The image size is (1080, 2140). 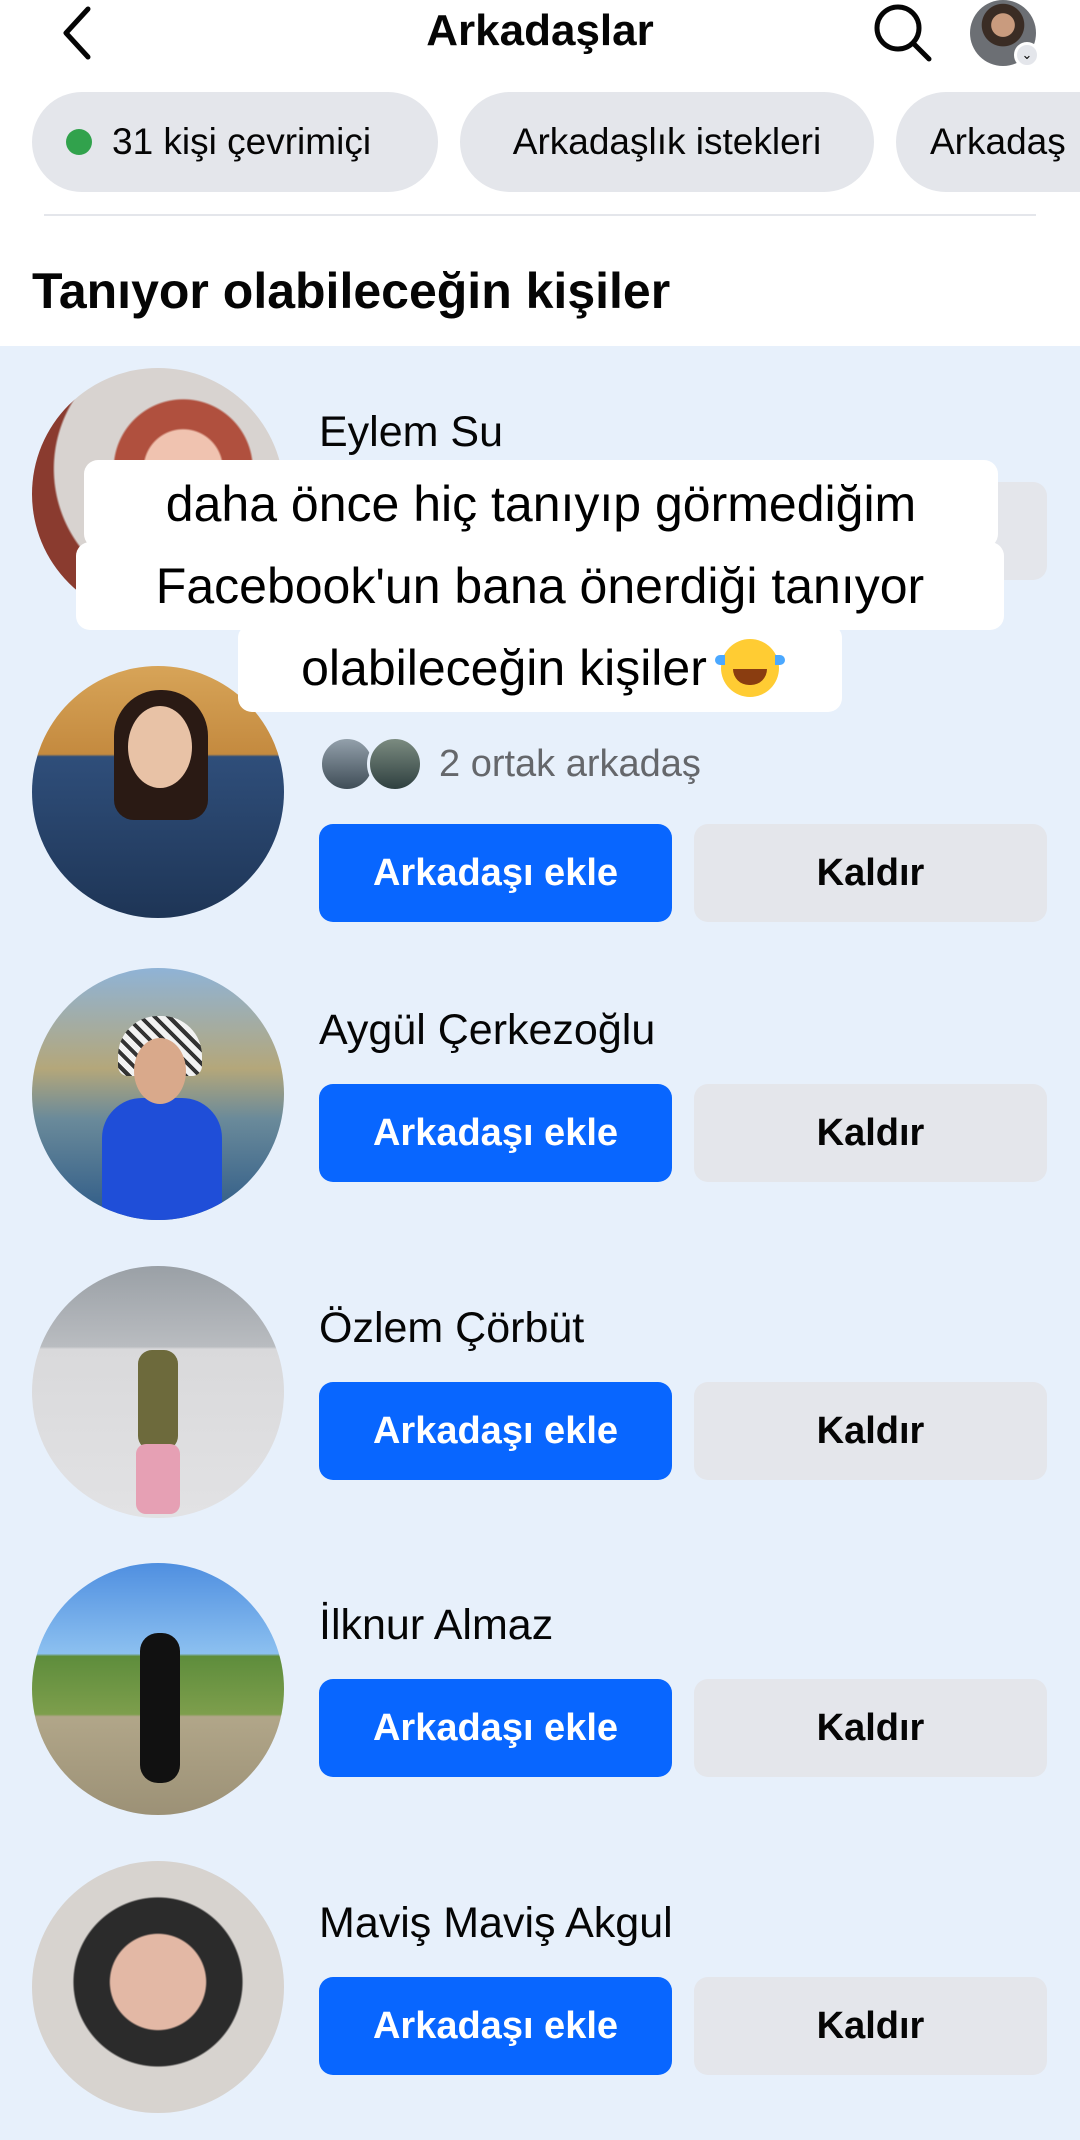 What do you see at coordinates (160, 1071) in the screenshot?
I see `avatar-photo-face` at bounding box center [160, 1071].